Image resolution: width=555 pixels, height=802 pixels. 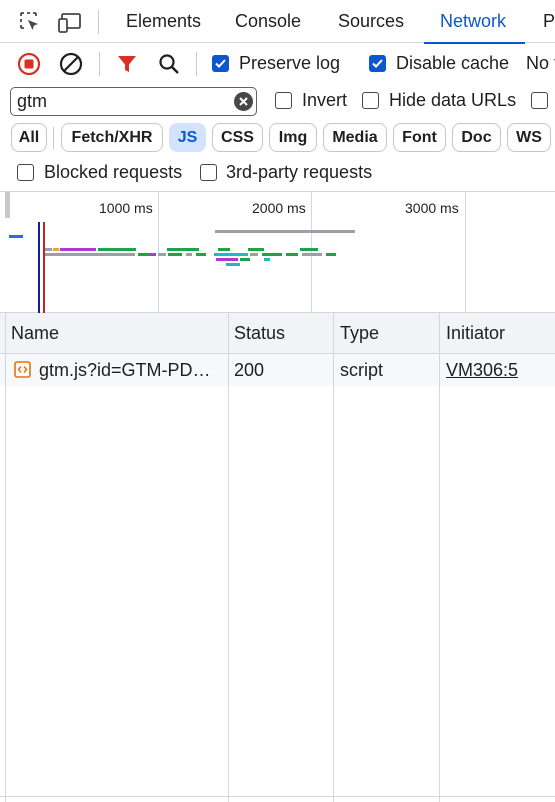 What do you see at coordinates (277, 370) in the screenshot?
I see `table-row: gtm.js?id=GTM-PD… 200 script VM306:5` at bounding box center [277, 370].